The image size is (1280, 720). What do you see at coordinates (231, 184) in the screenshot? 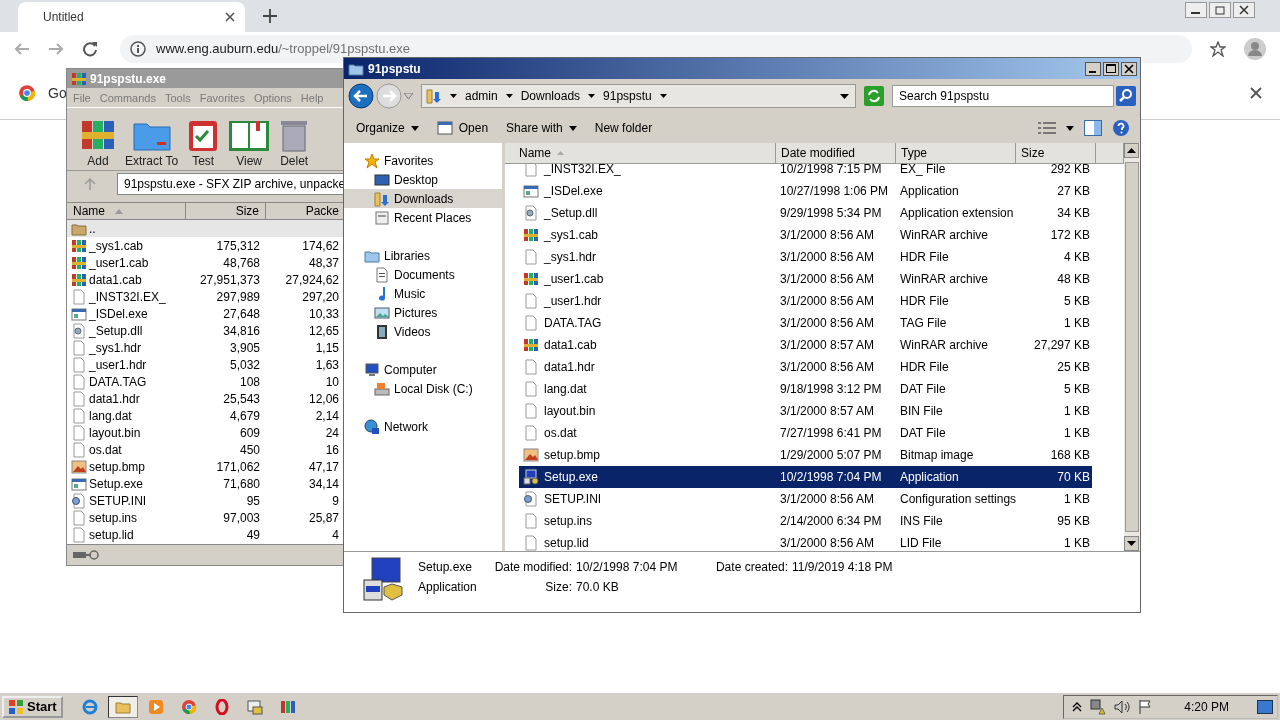
I see `path-field: 91pspstu.exe - SFX ZIP archive, unpacke` at bounding box center [231, 184].